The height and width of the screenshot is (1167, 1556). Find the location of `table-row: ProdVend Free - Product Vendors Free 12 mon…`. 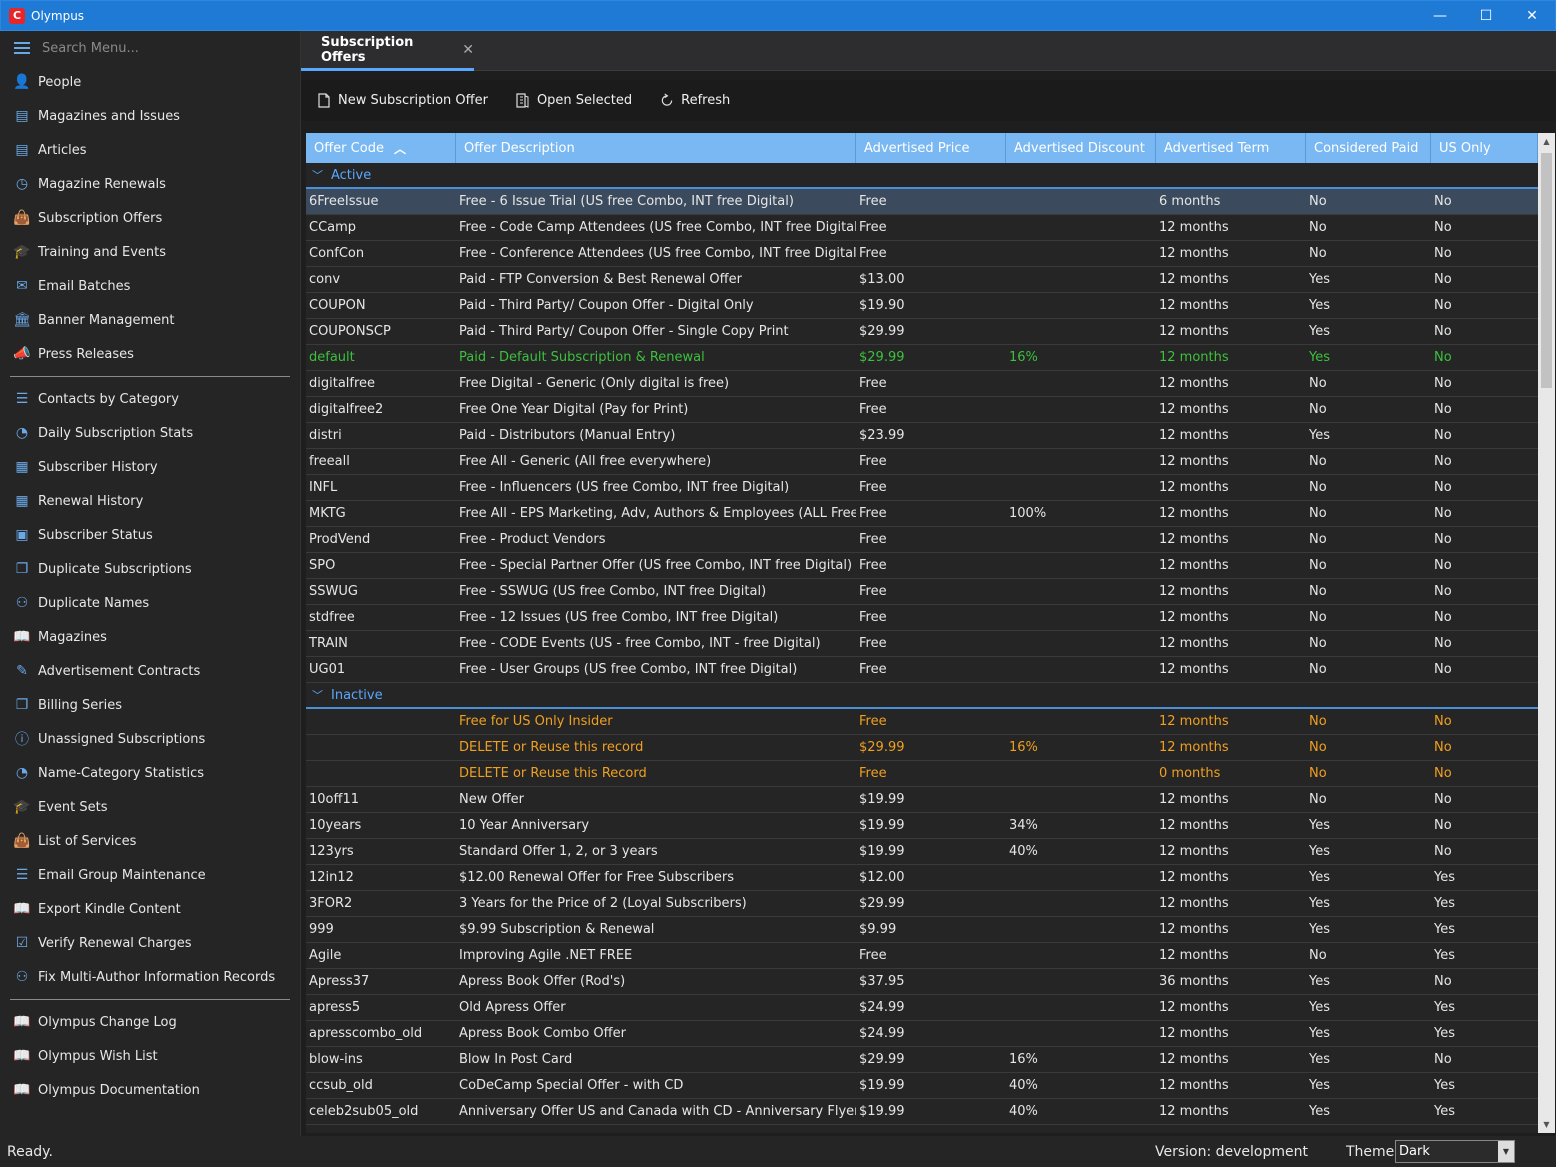

table-row: ProdVend Free - Product Vendors Free 12 mon… is located at coordinates (922, 540).